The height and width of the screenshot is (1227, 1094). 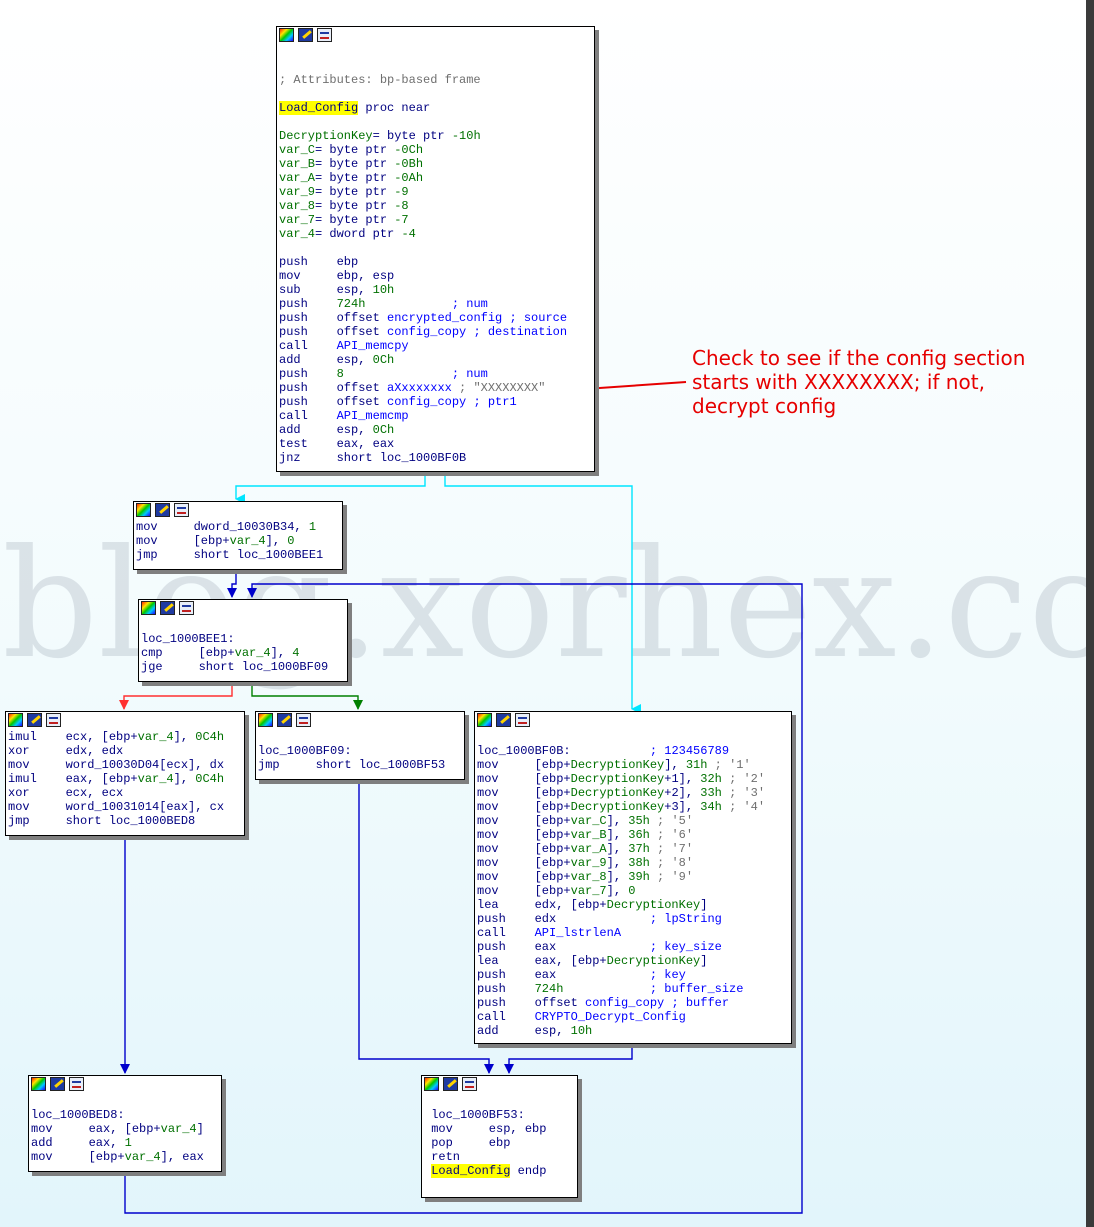 I want to click on asm-line: push edx ; lpString, so click(x=633, y=919).